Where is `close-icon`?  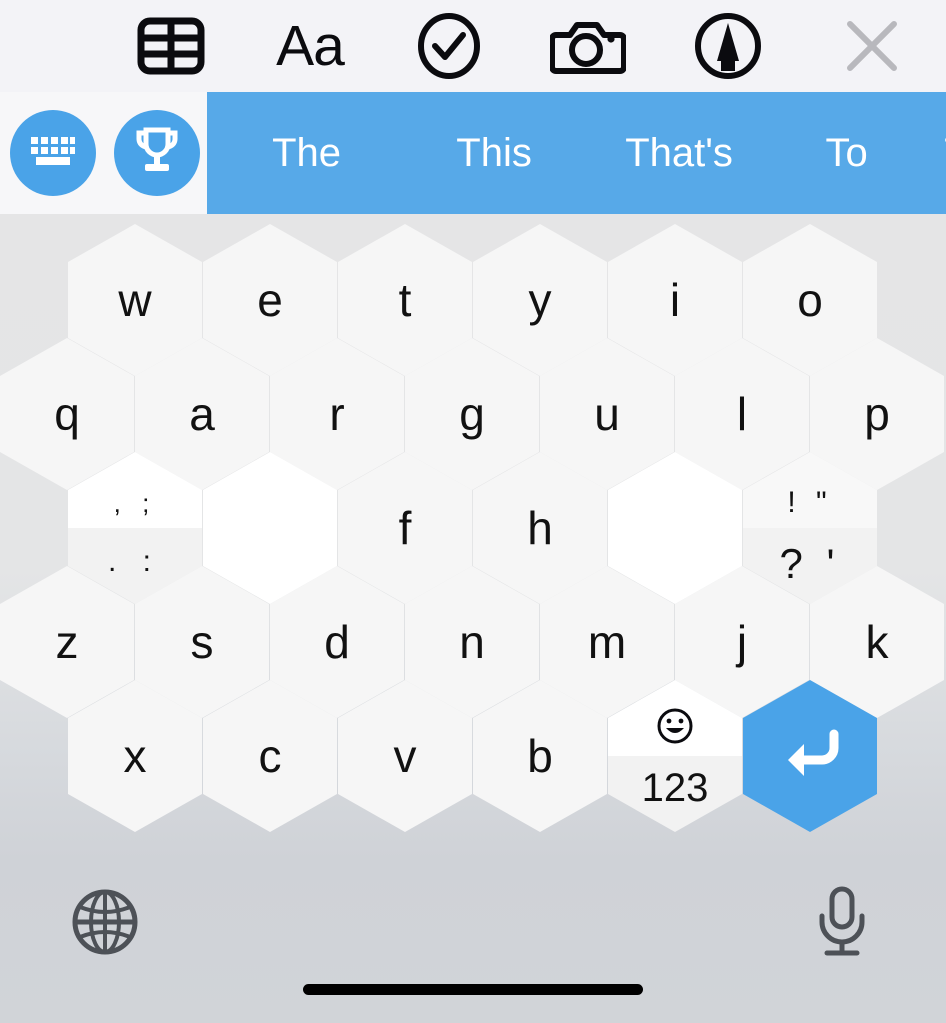
close-icon is located at coordinates (872, 46).